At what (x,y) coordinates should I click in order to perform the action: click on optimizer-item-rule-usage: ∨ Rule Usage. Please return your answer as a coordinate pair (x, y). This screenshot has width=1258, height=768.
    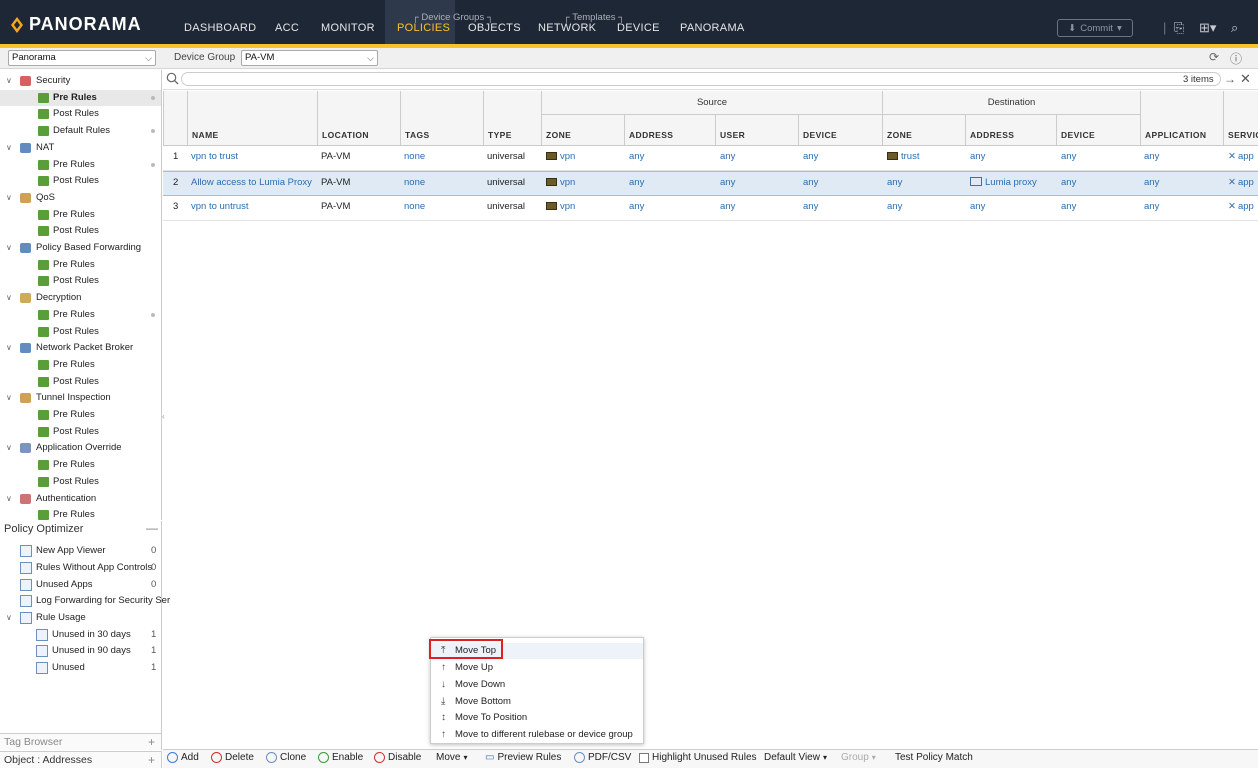
    Looking at the image, I should click on (80, 618).